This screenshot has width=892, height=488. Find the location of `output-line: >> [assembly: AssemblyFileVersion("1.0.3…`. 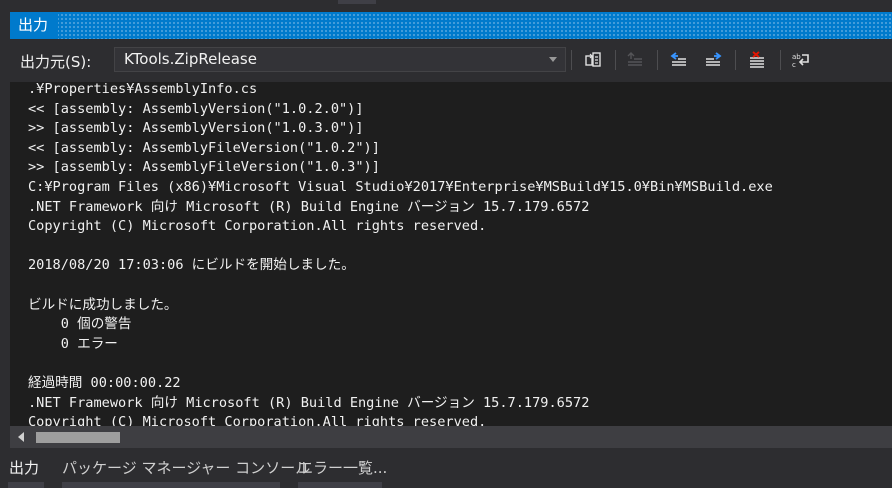

output-line: >> [assembly: AssemblyFileVersion("1.0.3… is located at coordinates (204, 167).